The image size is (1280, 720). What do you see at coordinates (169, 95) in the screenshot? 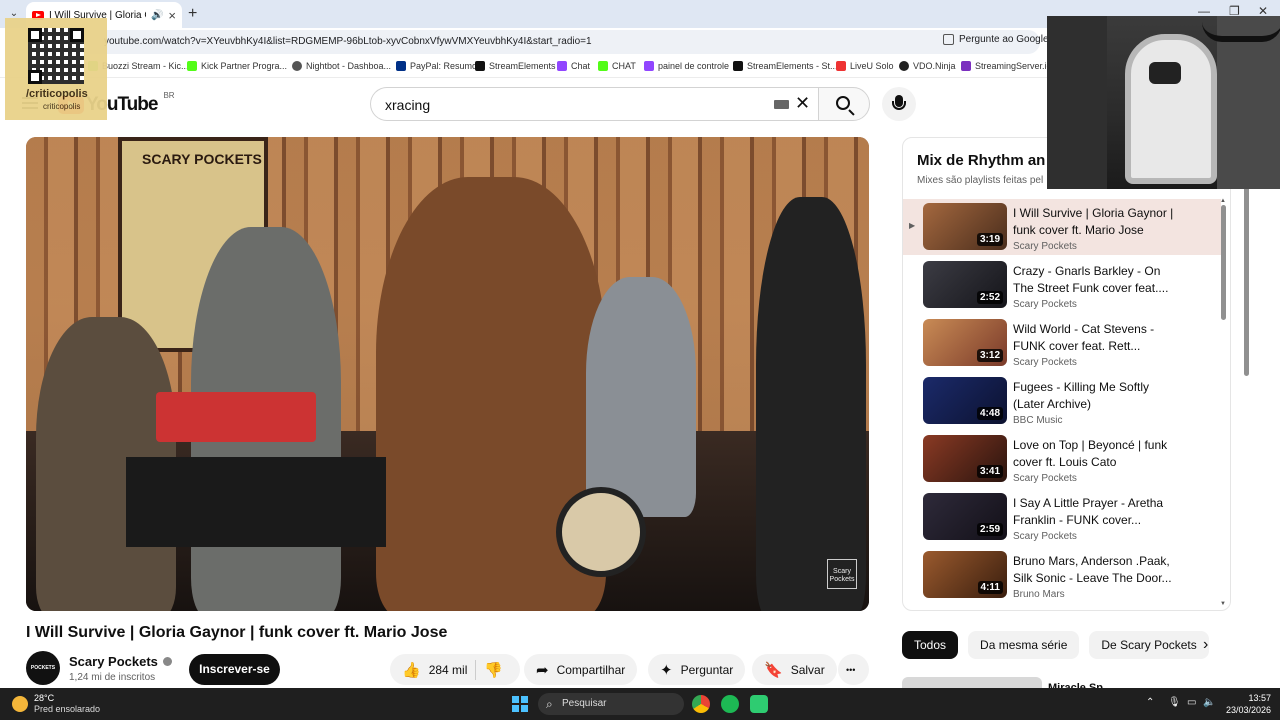
I see `country-code: BR` at bounding box center [169, 95].